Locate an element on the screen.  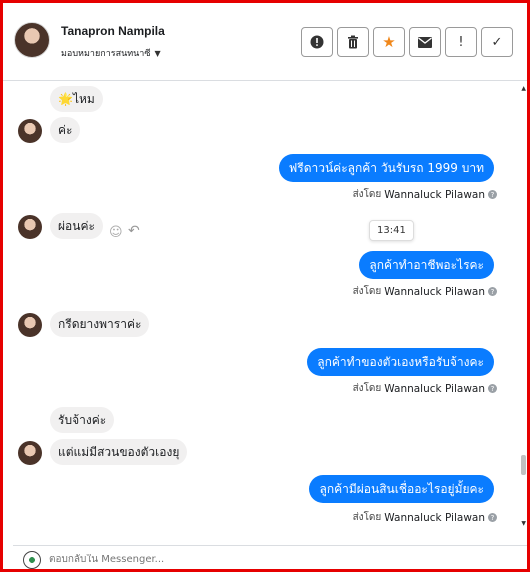
react-emoji-icon: ☺ is located at coordinates (116, 232).